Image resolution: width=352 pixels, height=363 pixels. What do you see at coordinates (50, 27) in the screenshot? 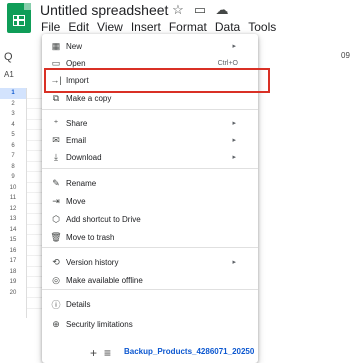
I see `menu-file: File` at bounding box center [50, 27].